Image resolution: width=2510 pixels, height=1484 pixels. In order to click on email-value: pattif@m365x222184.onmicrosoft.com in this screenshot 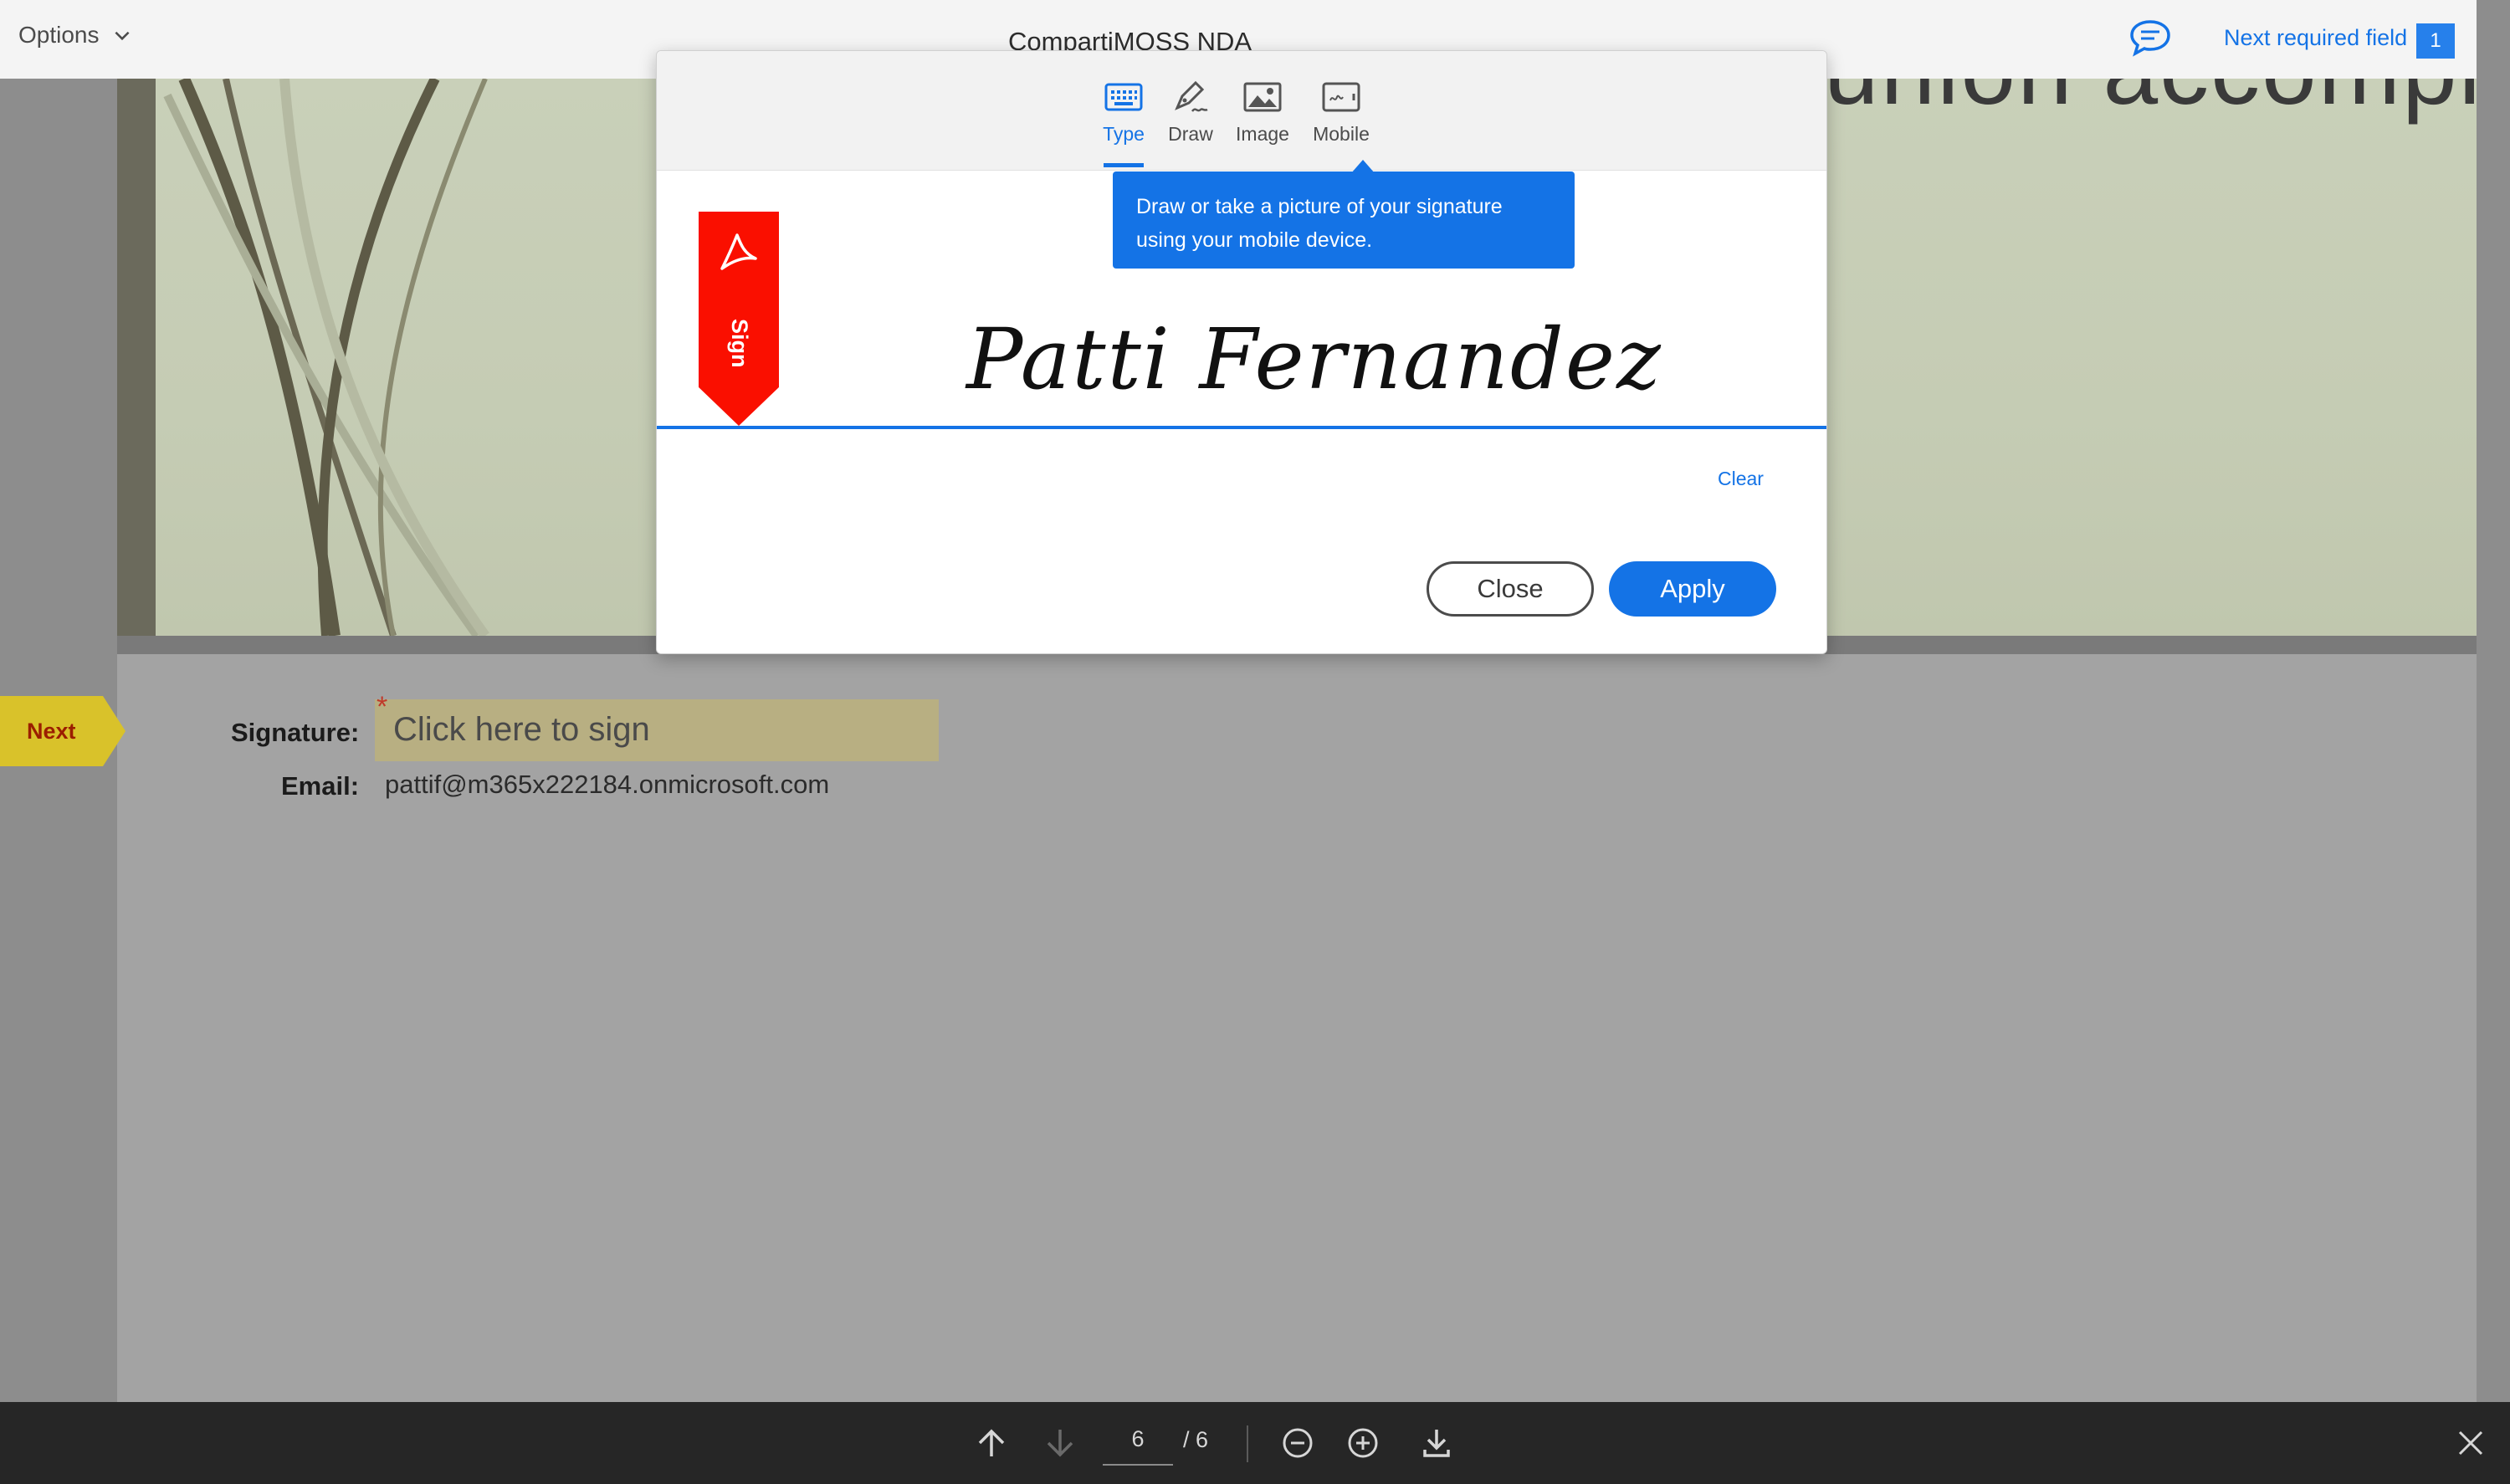, I will do `click(607, 784)`.